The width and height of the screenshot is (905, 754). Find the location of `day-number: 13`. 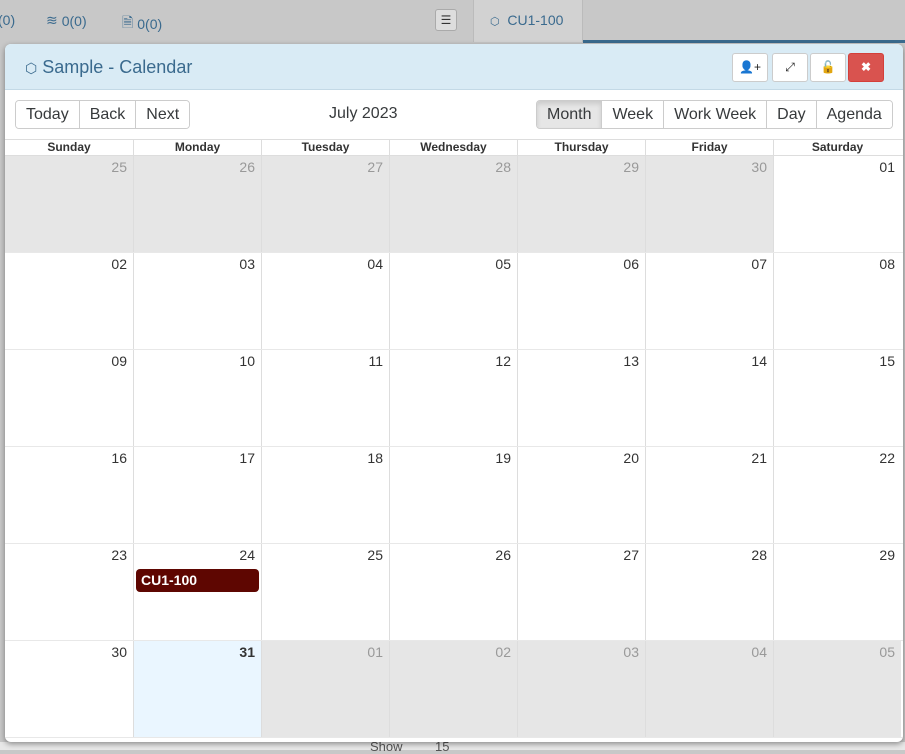

day-number: 13 is located at coordinates (631, 361).